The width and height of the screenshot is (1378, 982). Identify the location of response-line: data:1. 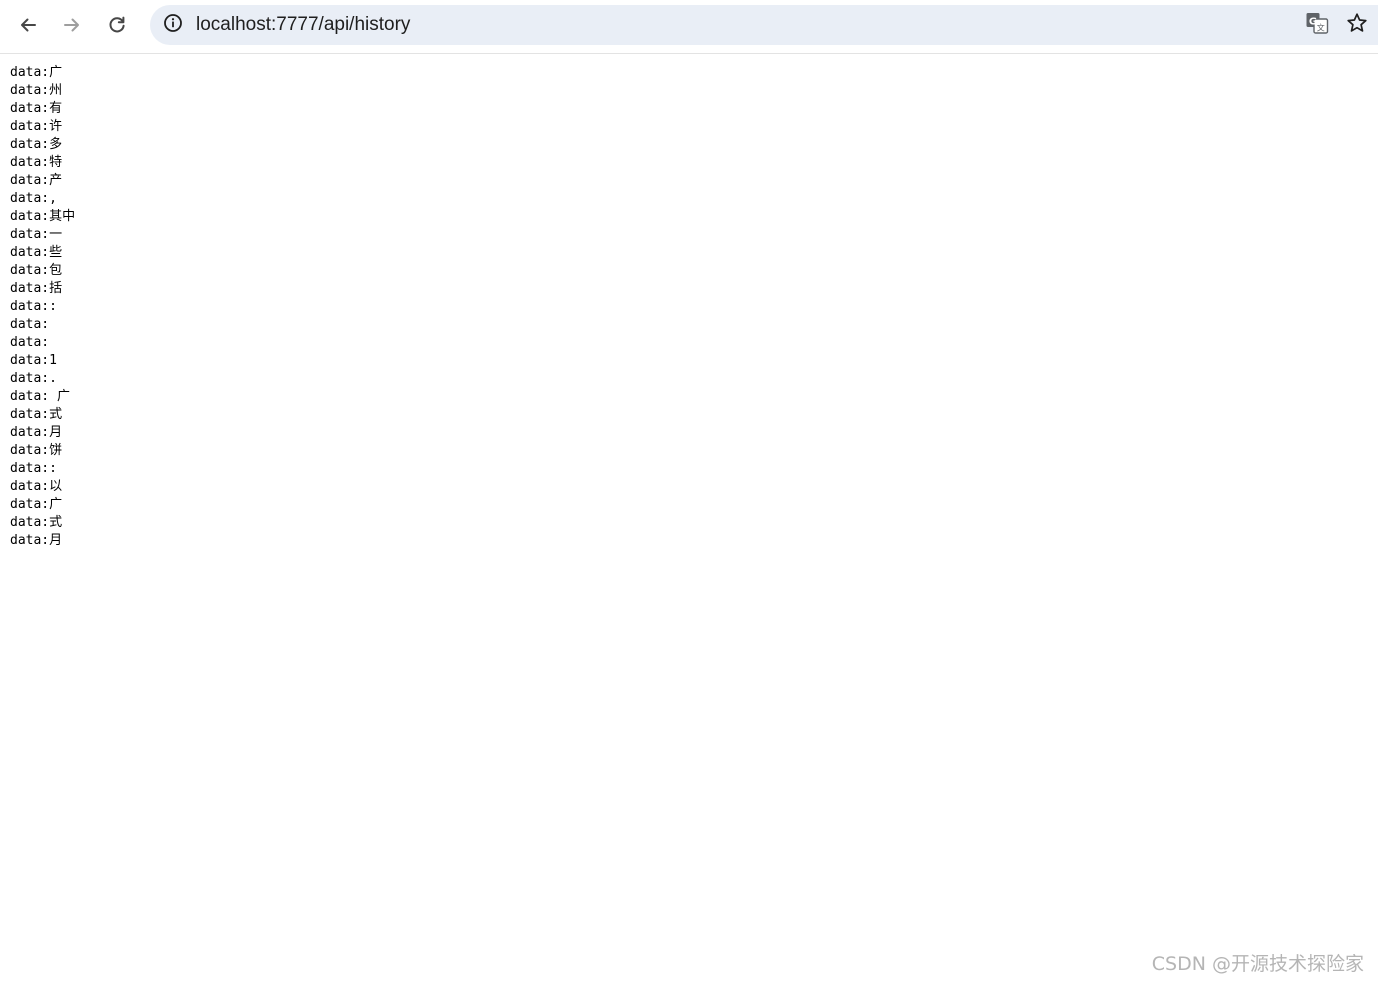
(33, 360).